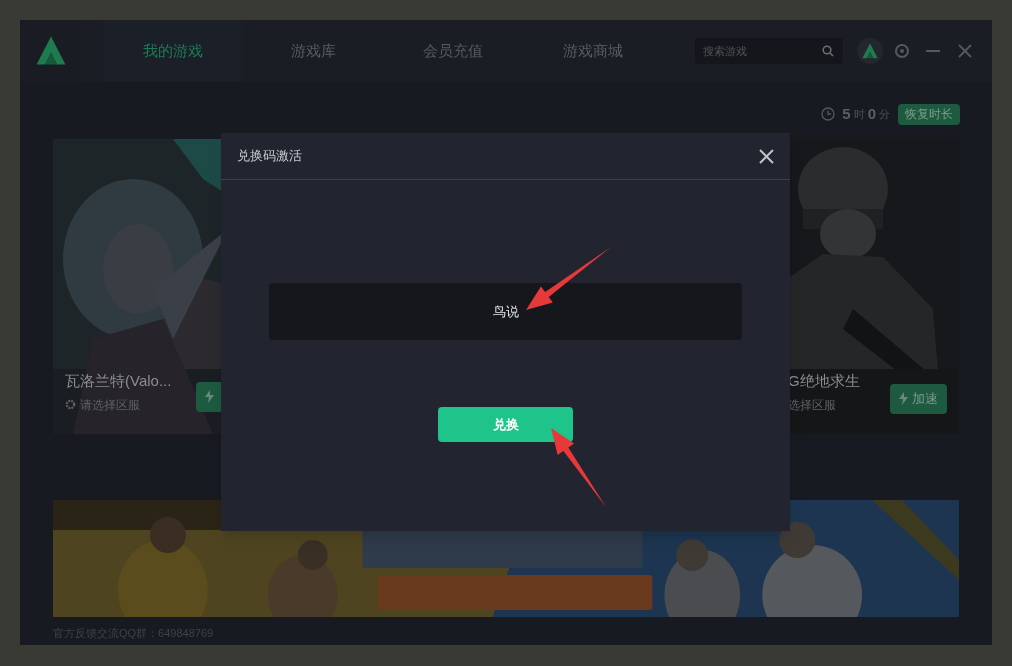 Image resolution: width=1012 pixels, height=666 pixels. What do you see at coordinates (871, 114) in the screenshot?
I see `minutes-value: 0` at bounding box center [871, 114].